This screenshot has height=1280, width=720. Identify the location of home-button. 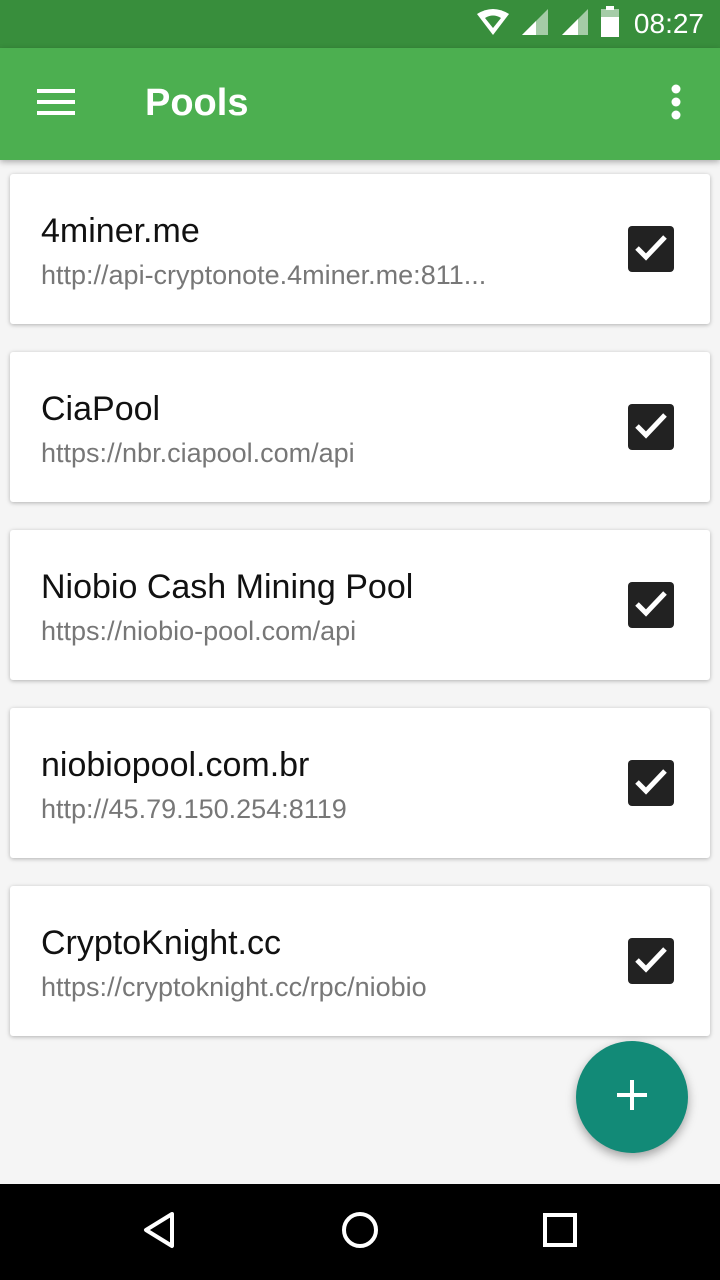
(360, 1232).